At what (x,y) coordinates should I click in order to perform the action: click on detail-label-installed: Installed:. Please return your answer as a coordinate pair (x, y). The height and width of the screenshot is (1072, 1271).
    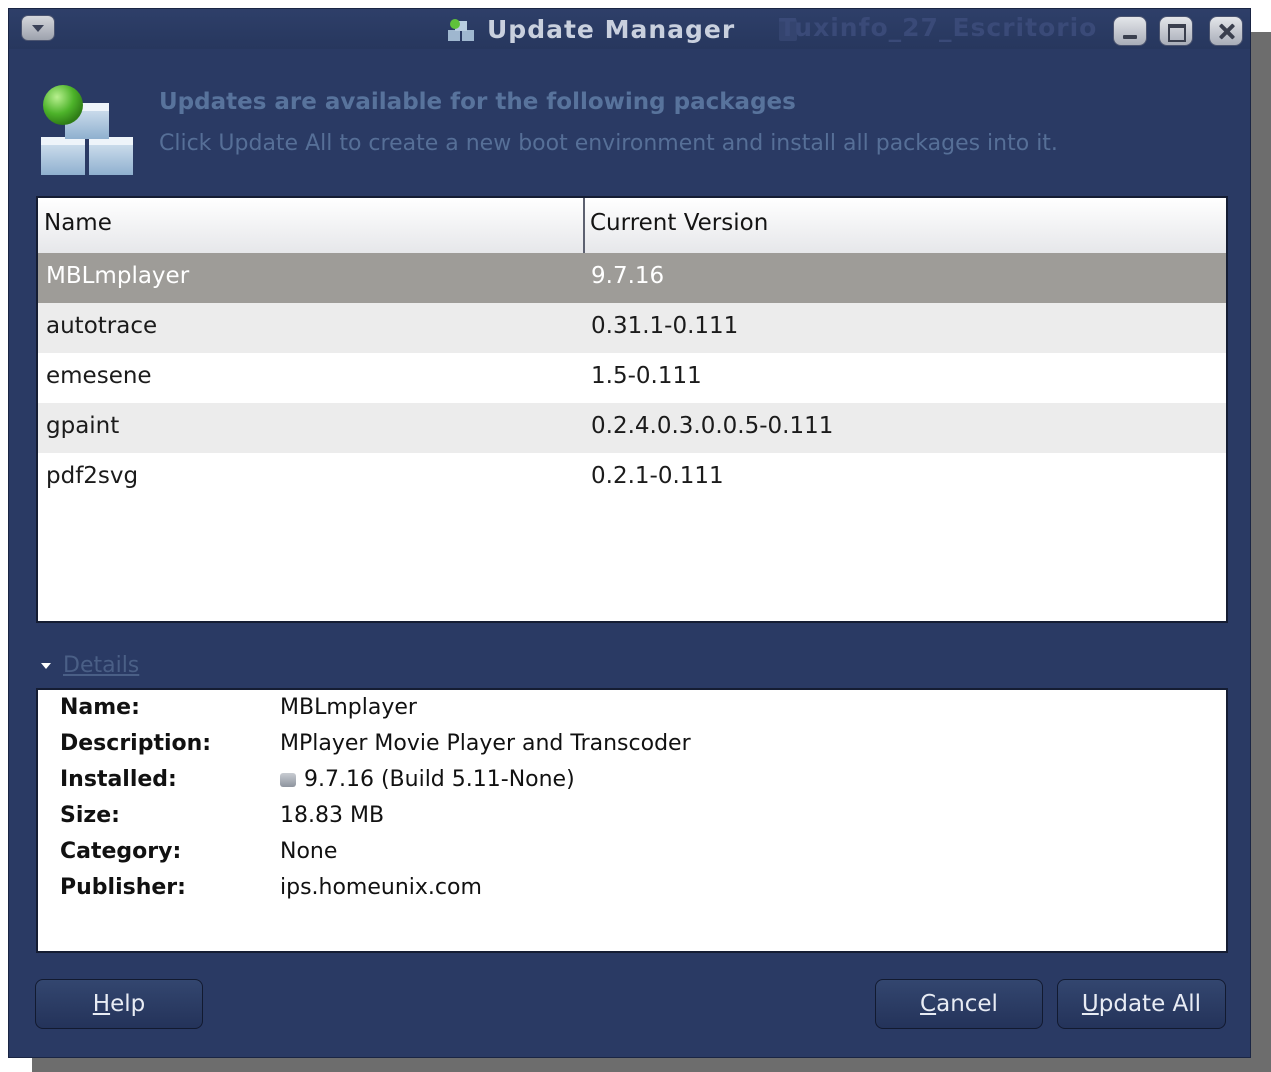
    Looking at the image, I should click on (118, 779).